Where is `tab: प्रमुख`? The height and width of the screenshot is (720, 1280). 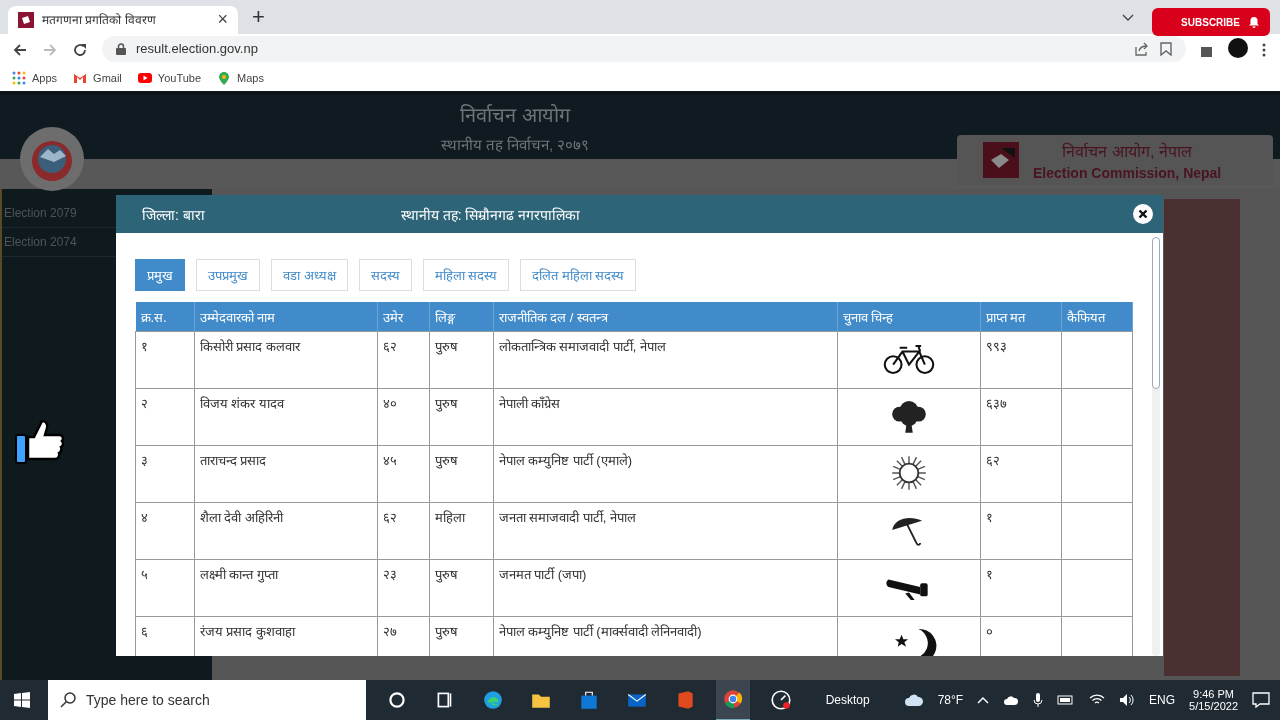 tab: प्रमुख is located at coordinates (160, 275).